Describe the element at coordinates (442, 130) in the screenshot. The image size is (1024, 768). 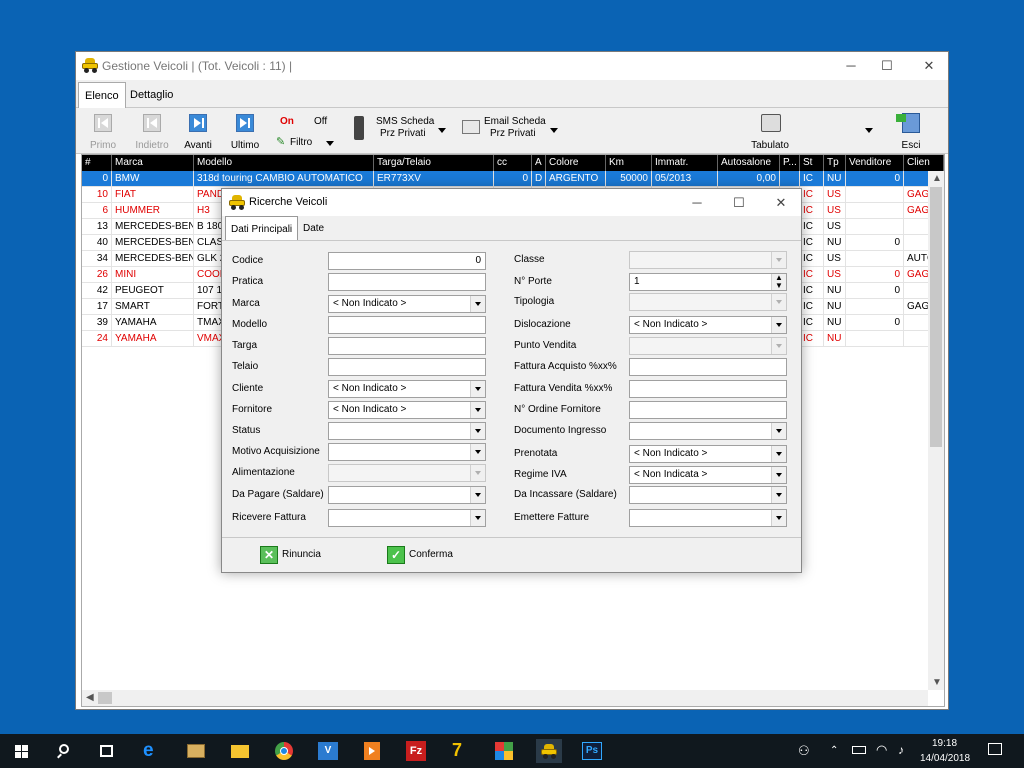
I see `sms-dropdown-icon` at that location.